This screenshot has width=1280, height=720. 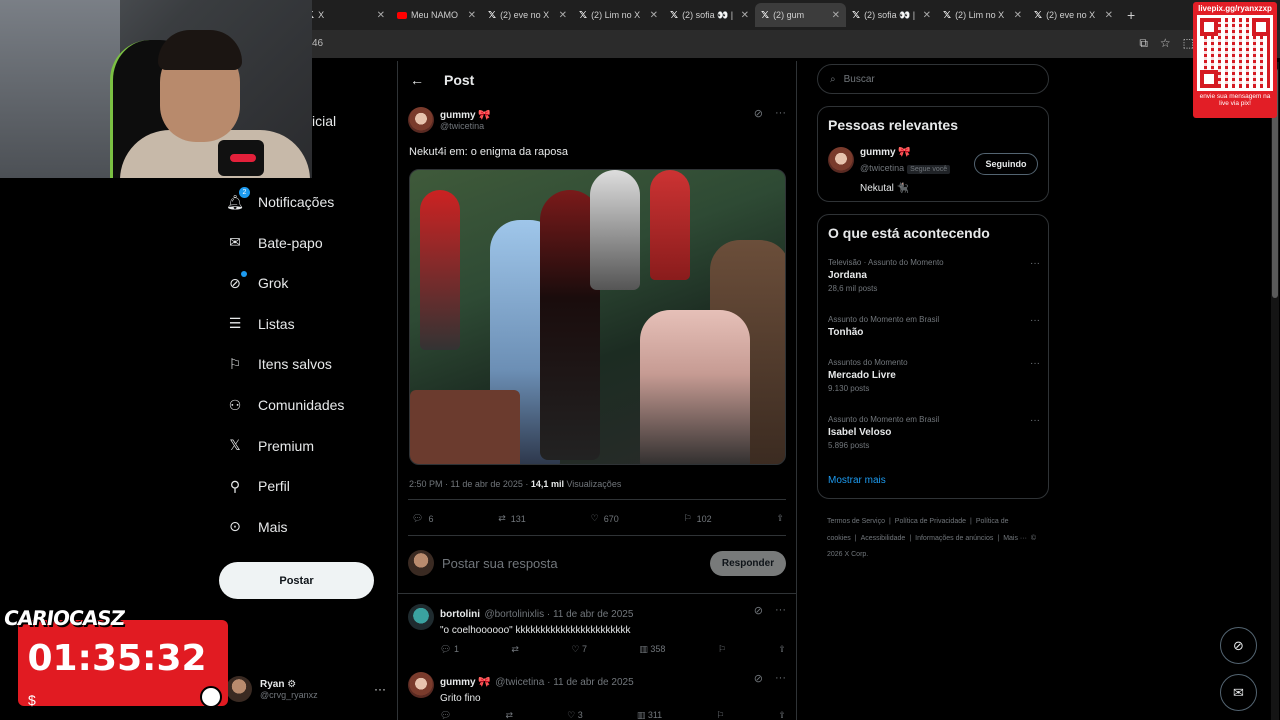 What do you see at coordinates (605, 518) in the screenshot?
I see `like-action: ♡ 670` at bounding box center [605, 518].